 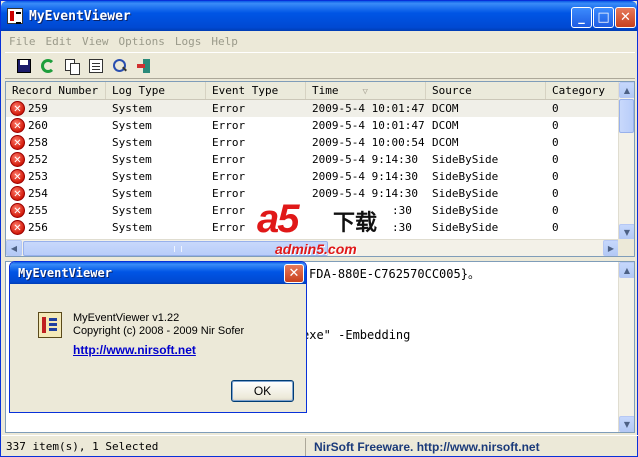 I want to click on app-icon, so click(x=15, y=16).